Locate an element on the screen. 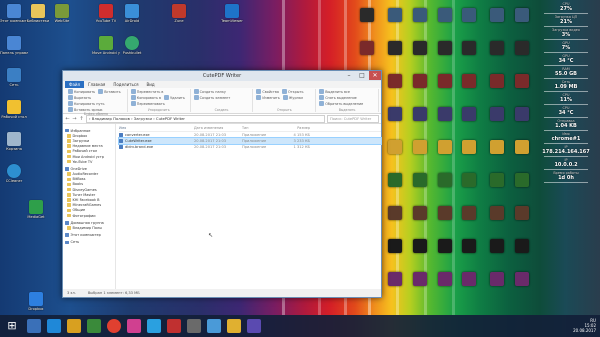 Image resolution: width=600 pixels, height=337 pixels. ribbon-button: Удалить is located at coordinates (174, 97).